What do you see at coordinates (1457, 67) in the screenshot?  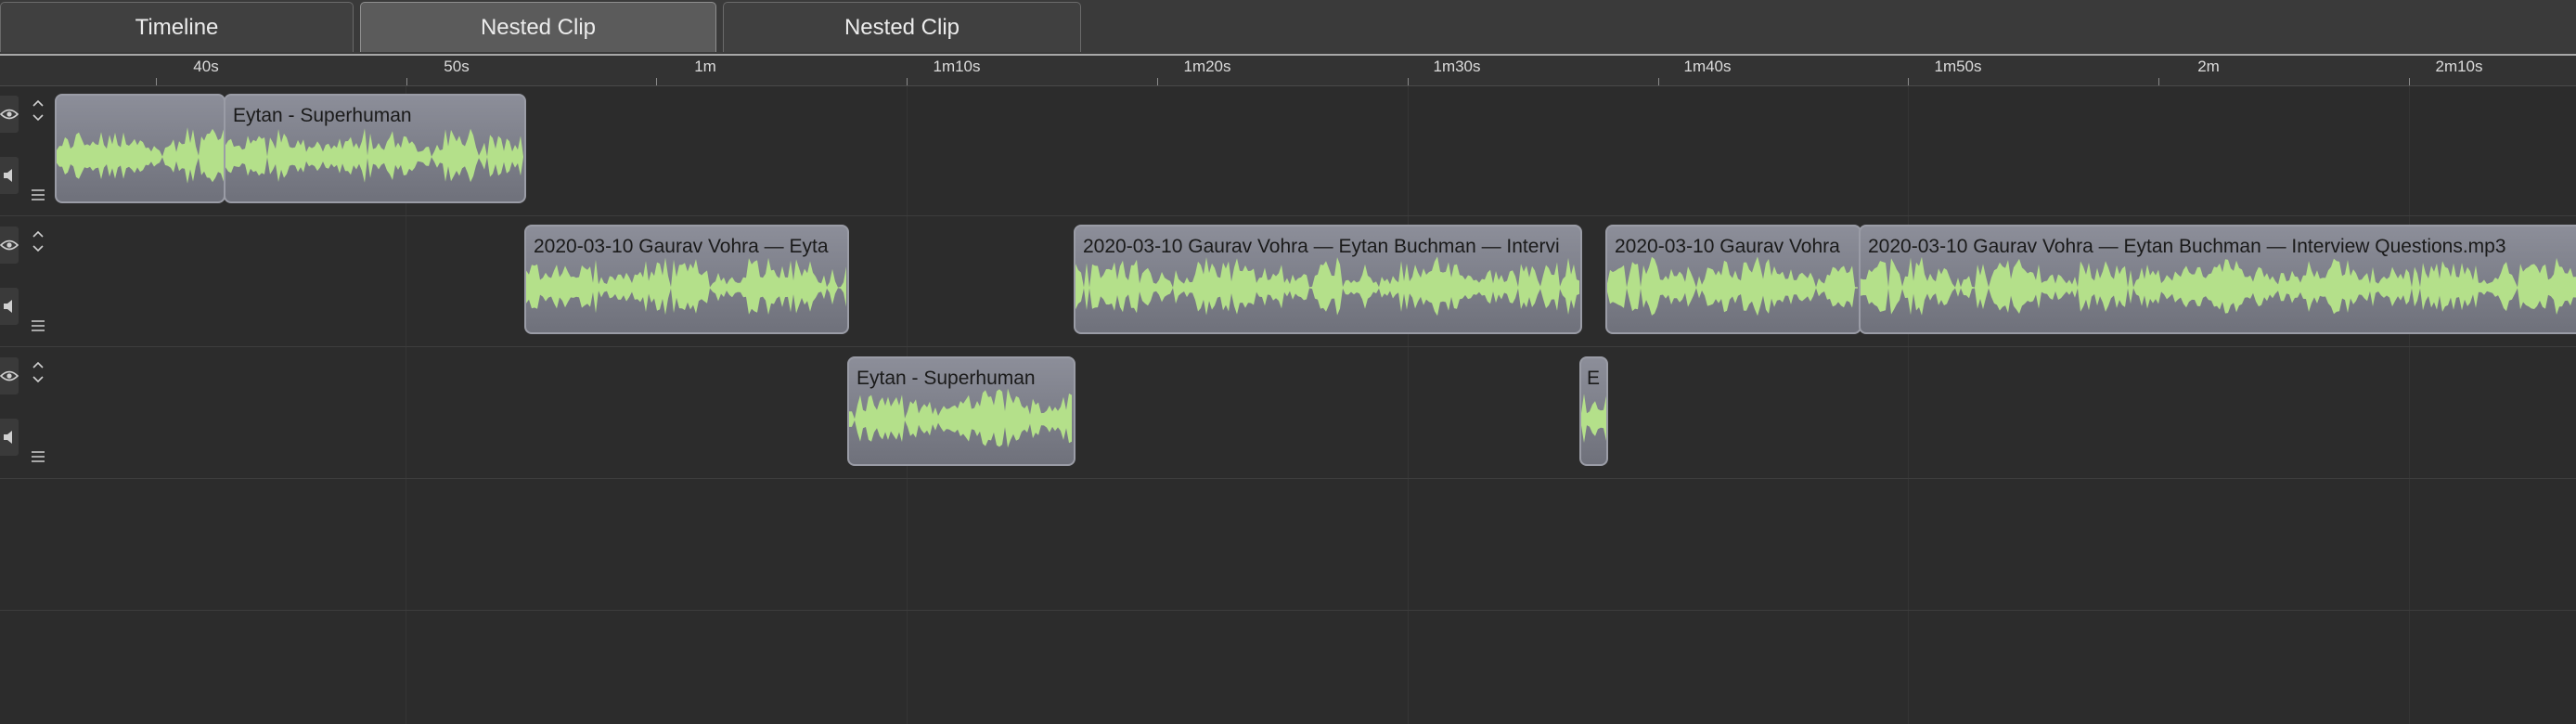 I see `ruler-label: 1m30s` at bounding box center [1457, 67].